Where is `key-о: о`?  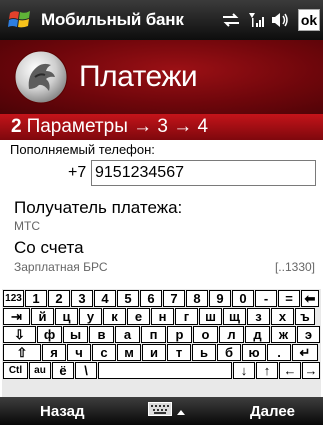 key-о: о is located at coordinates (205, 334).